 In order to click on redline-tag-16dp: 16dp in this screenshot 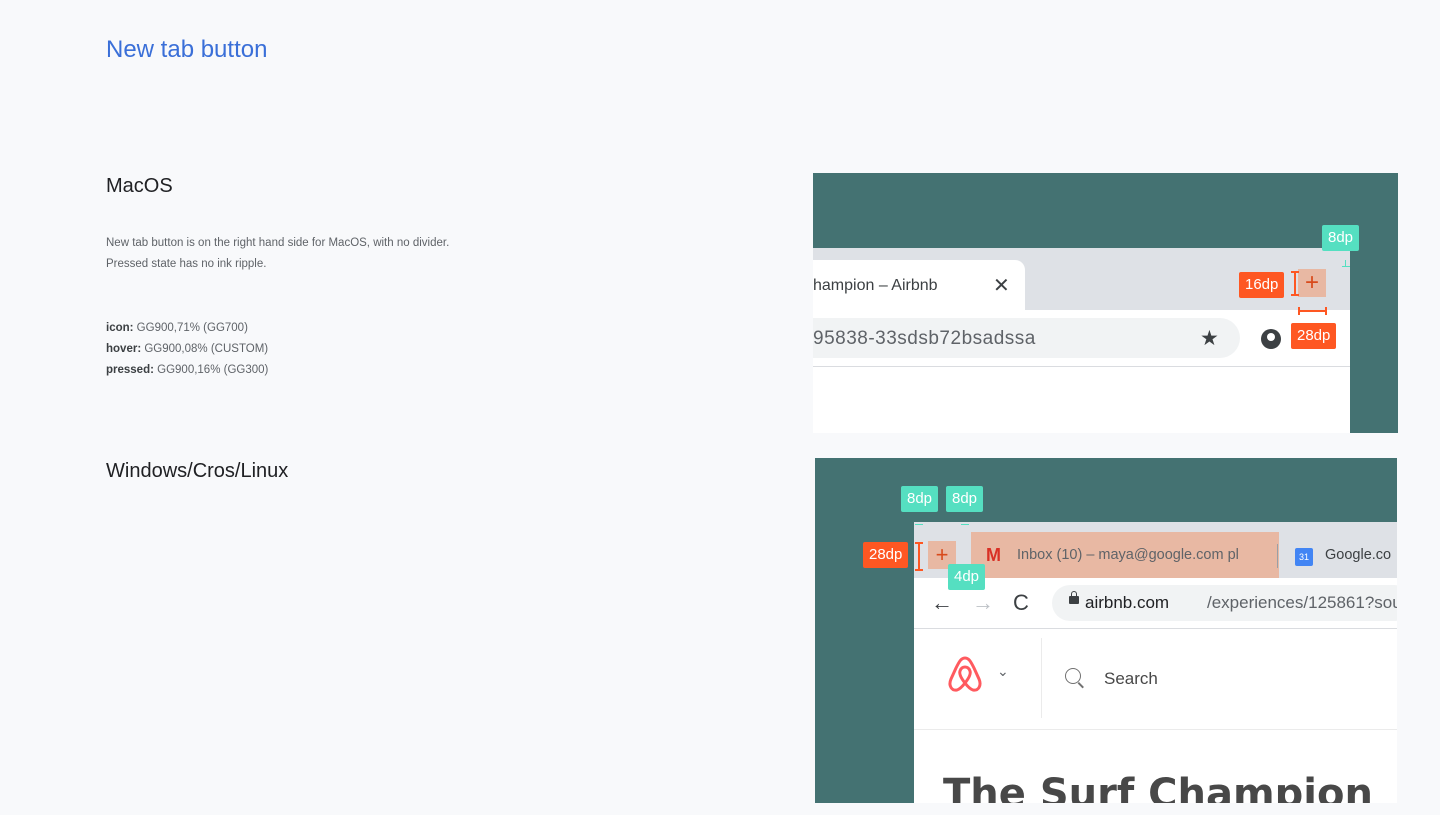, I will do `click(1262, 285)`.